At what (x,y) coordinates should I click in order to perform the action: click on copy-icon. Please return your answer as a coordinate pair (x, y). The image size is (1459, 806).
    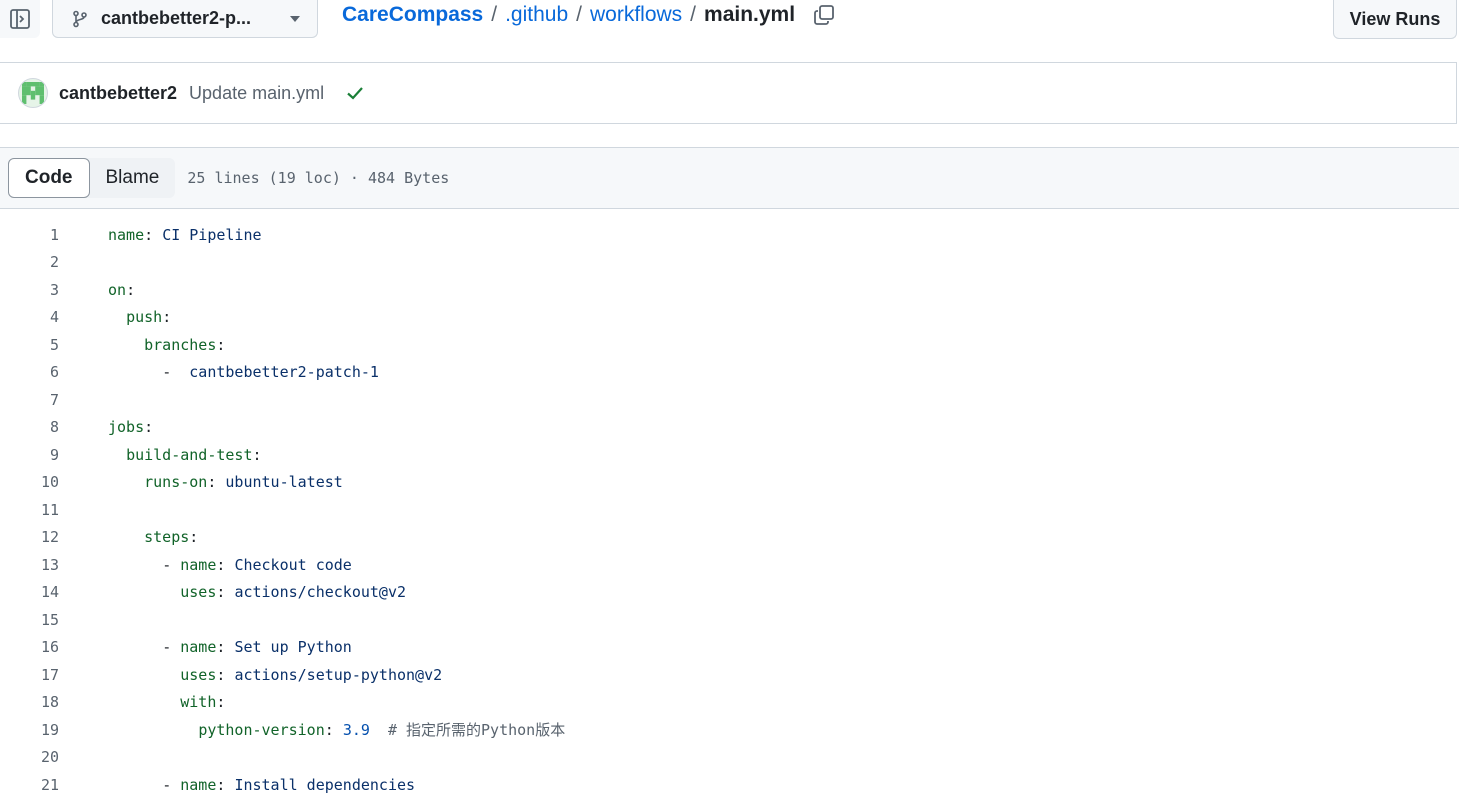
    Looking at the image, I should click on (824, 15).